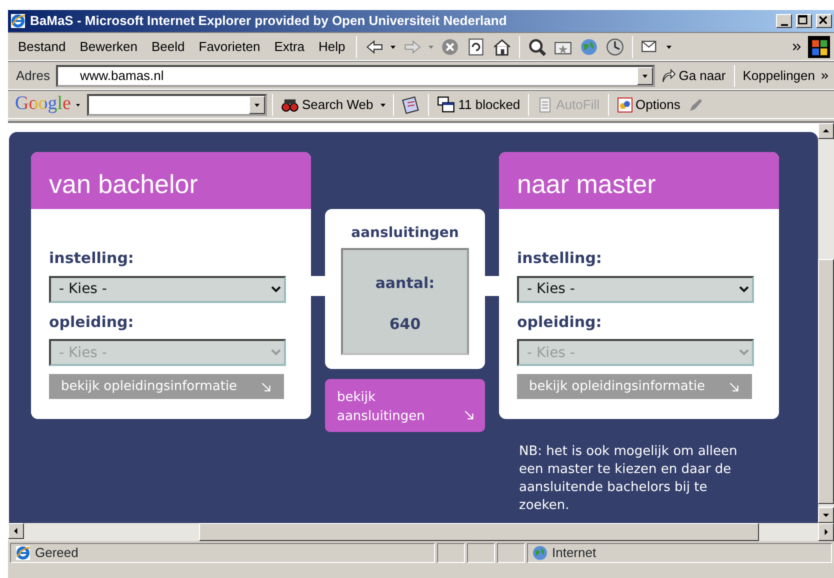 The width and height of the screenshot is (834, 578). Describe the element at coordinates (421, 532) in the screenshot. I see `horizontal-scrollbar` at that location.